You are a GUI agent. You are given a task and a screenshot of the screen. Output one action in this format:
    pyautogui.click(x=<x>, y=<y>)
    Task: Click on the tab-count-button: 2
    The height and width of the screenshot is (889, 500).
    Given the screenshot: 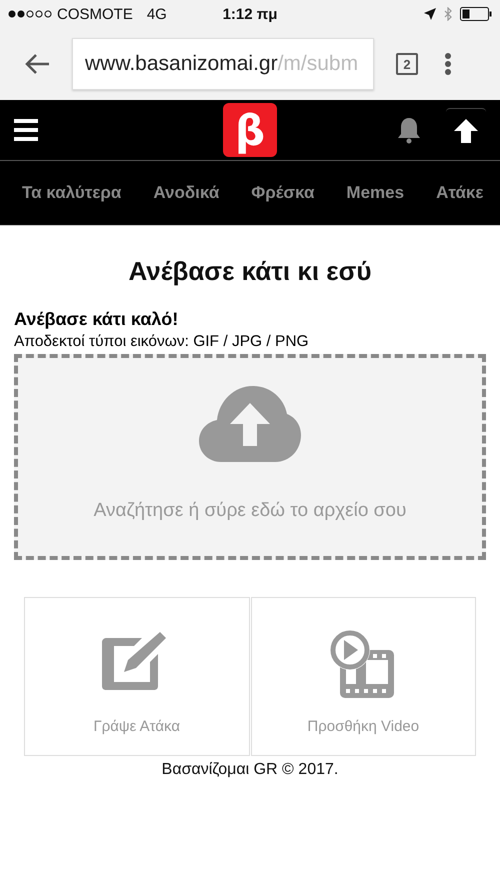 What is the action you would take?
    pyautogui.click(x=407, y=64)
    